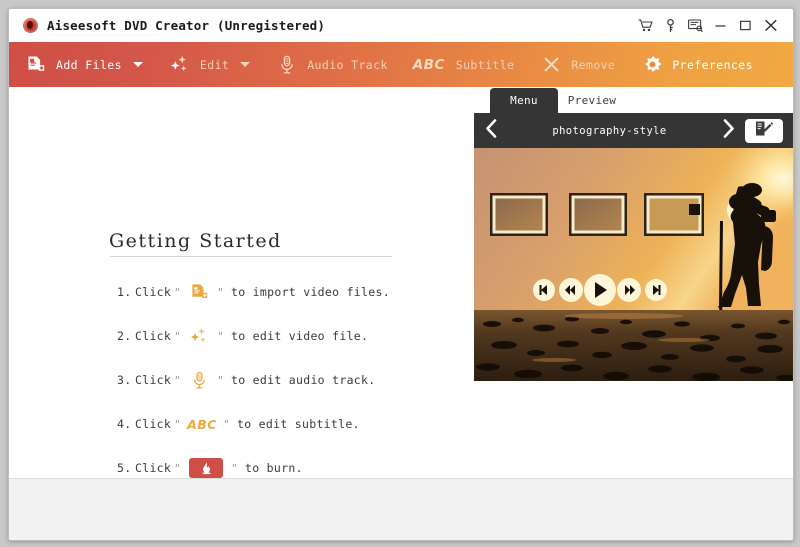 The height and width of the screenshot is (547, 800). I want to click on step-item-1: 1. Click " " to import video files., so click(287, 292).